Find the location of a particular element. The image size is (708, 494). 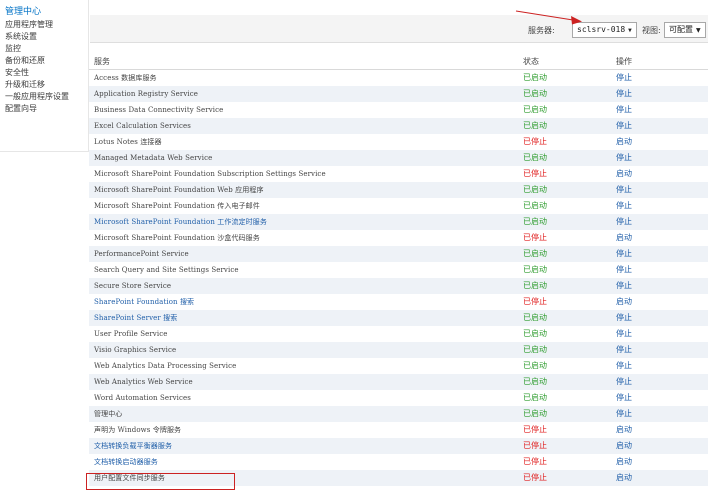

view-label: 视图: is located at coordinates (651, 30).